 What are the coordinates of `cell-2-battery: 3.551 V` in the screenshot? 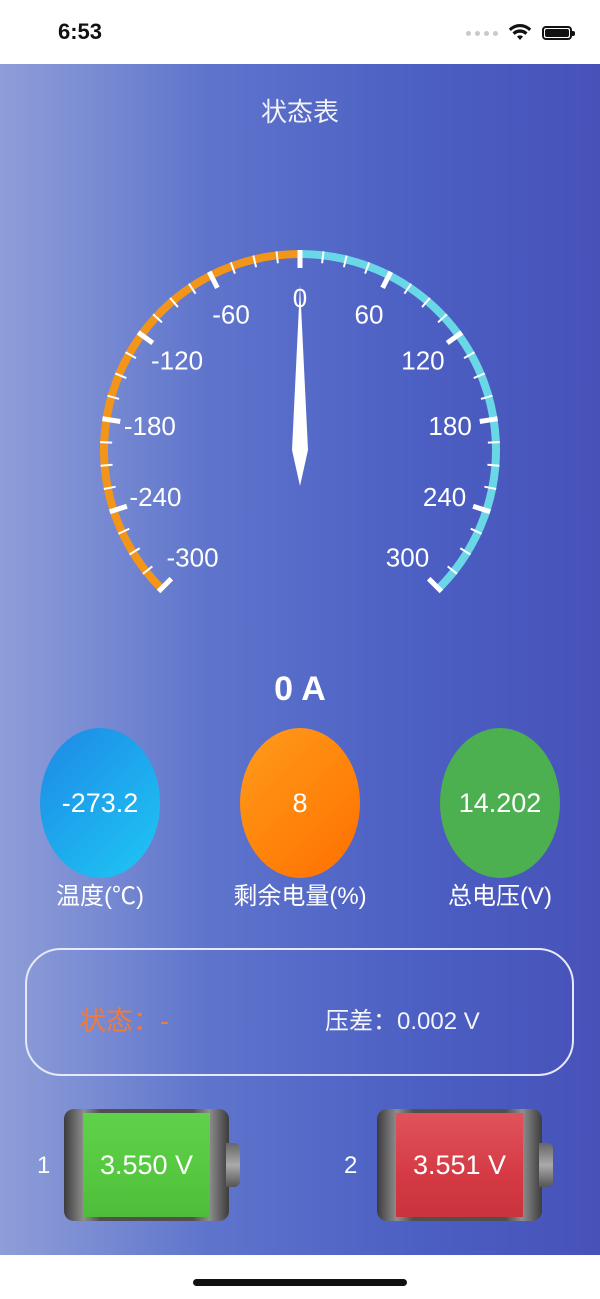 It's located at (465, 1165).